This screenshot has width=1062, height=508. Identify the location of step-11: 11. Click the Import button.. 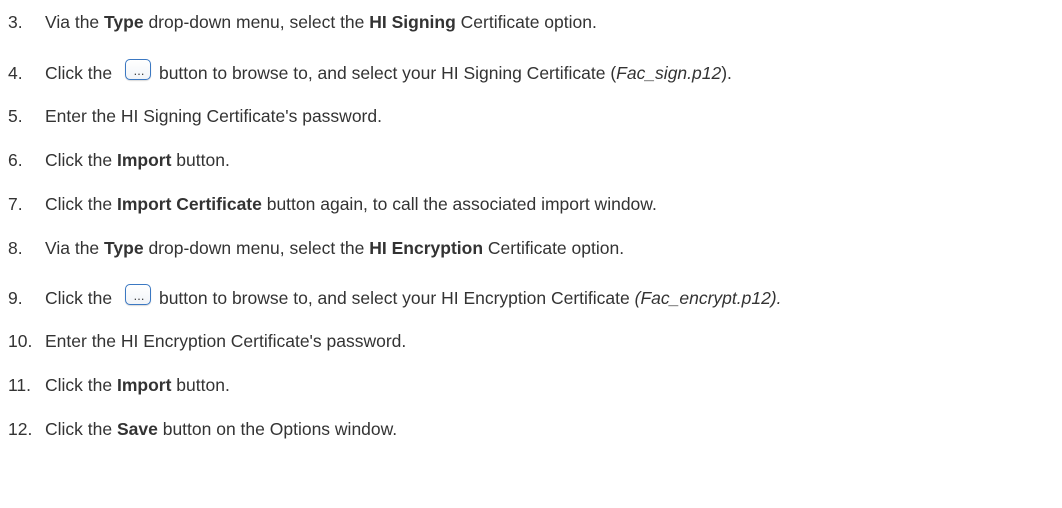
(119, 385).